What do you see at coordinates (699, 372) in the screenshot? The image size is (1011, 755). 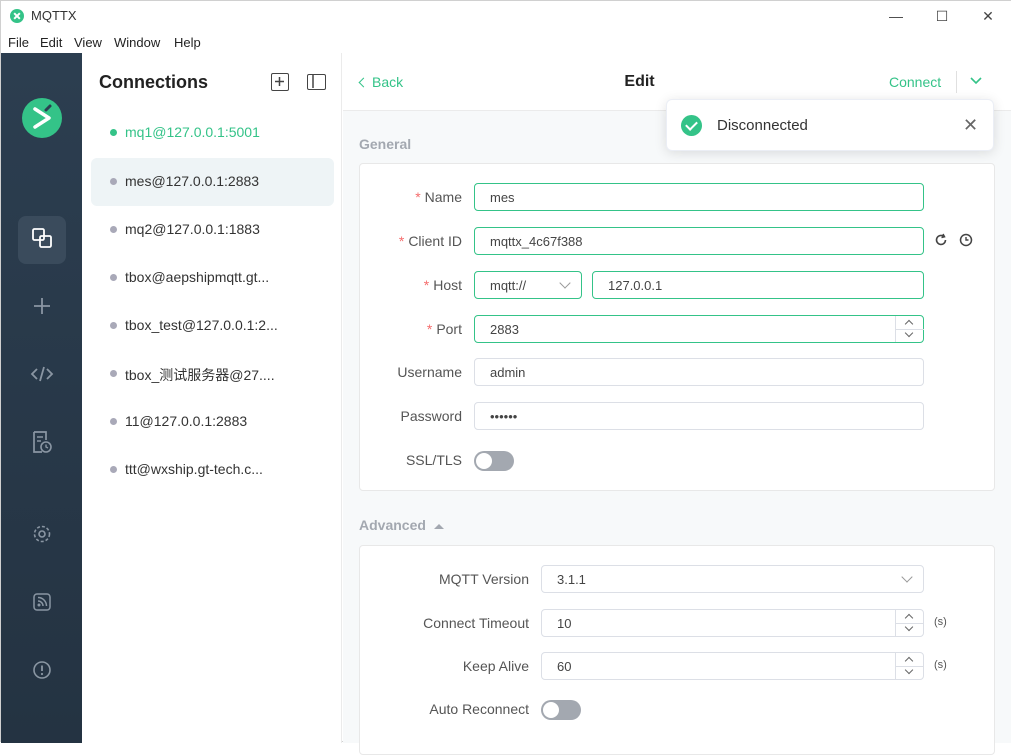 I see `username-field: admin` at bounding box center [699, 372].